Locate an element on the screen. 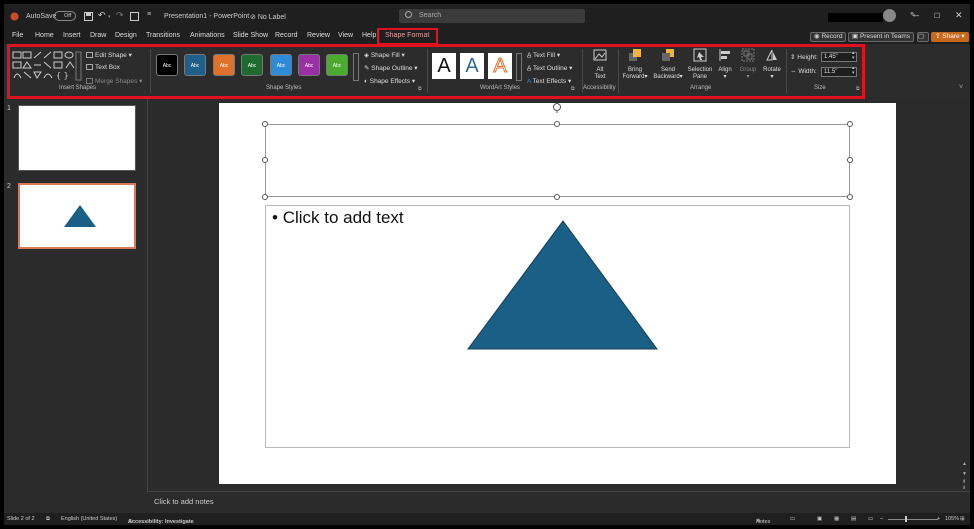  rotate-handle-icon is located at coordinates (558, 108).